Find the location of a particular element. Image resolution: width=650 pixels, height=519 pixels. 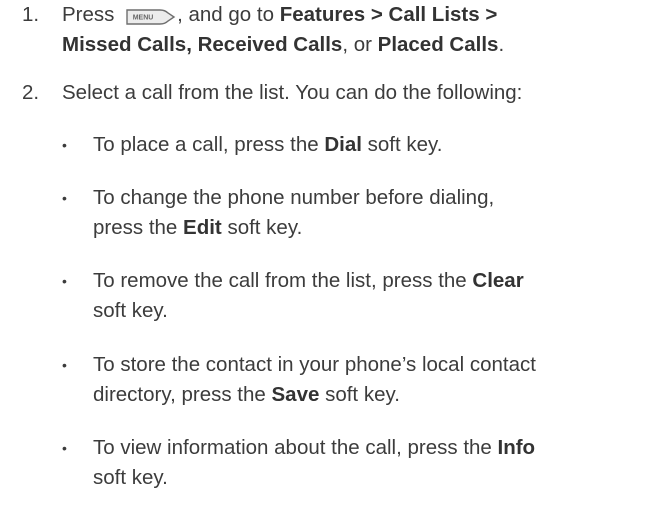

soft-key-name: Dial is located at coordinates (343, 144).